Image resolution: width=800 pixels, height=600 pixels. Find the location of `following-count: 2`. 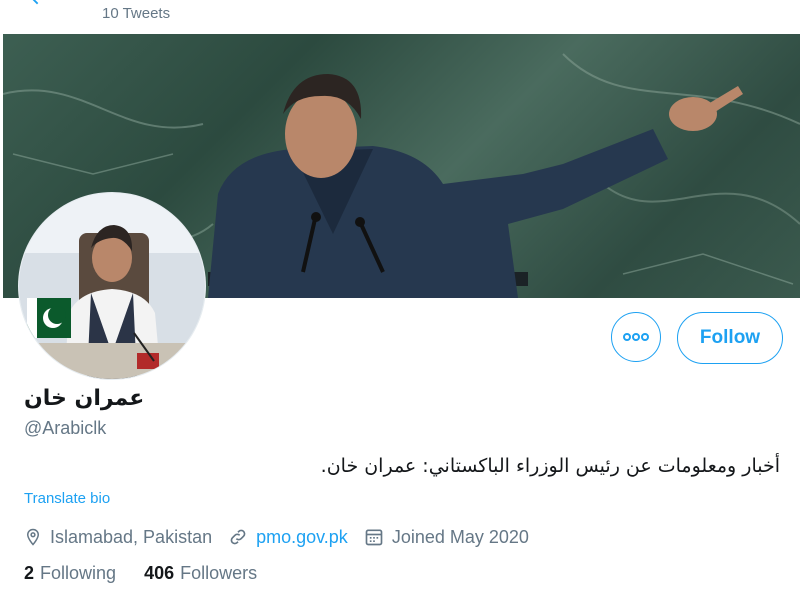

following-count: 2 is located at coordinates (29, 573).